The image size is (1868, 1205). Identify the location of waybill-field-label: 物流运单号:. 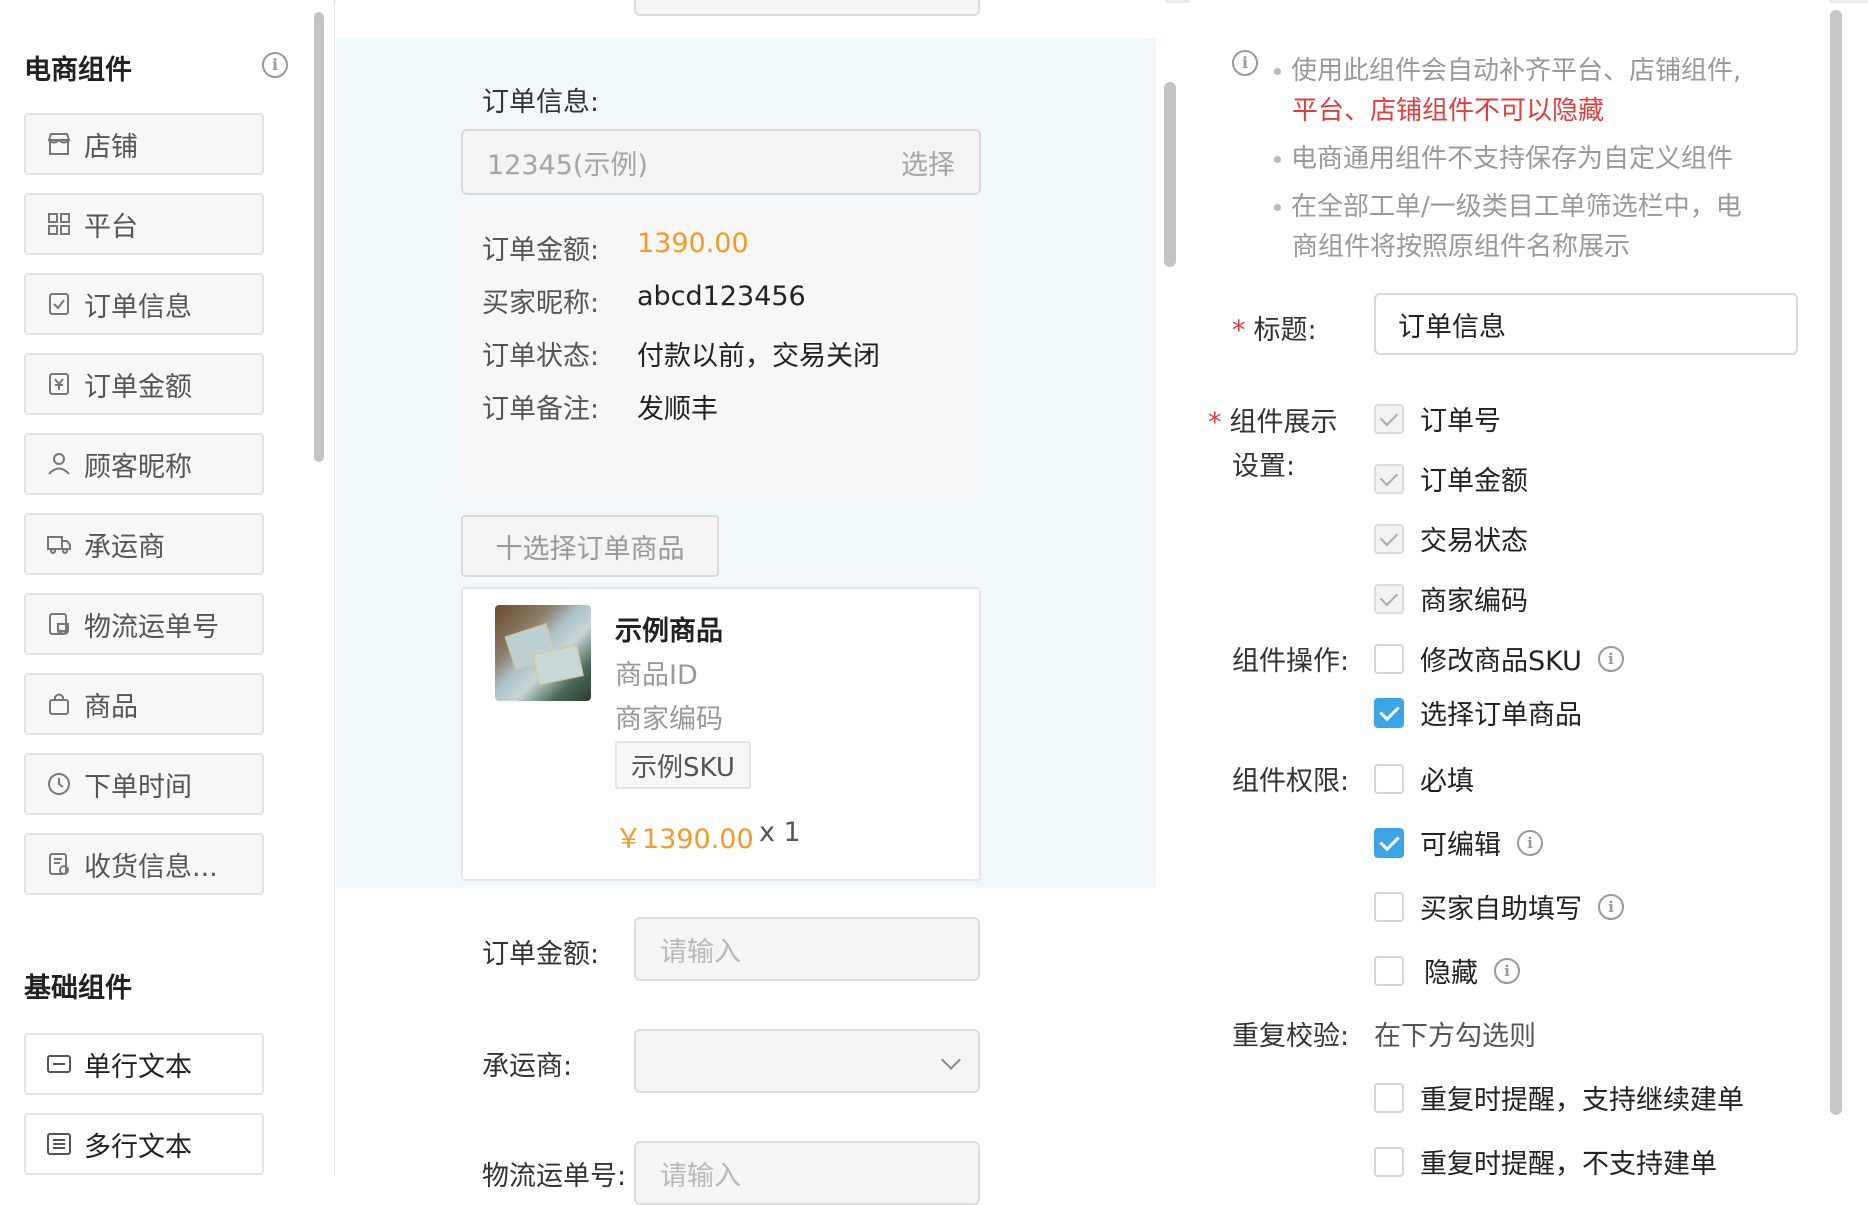
(554, 1176).